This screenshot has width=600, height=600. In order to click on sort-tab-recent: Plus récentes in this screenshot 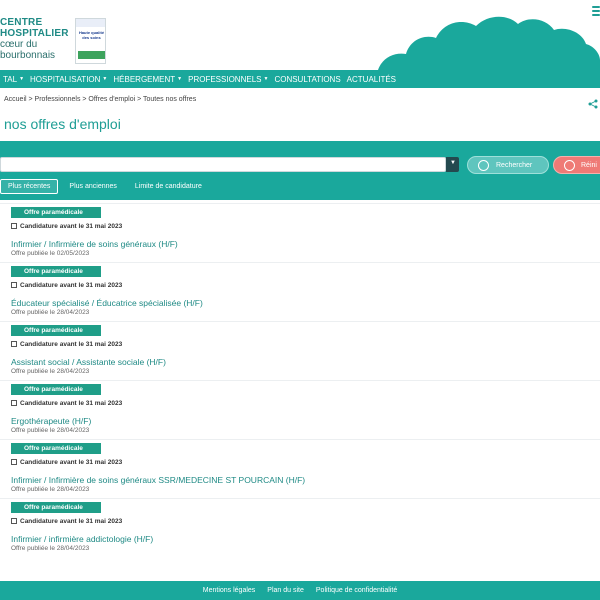, I will do `click(29, 186)`.